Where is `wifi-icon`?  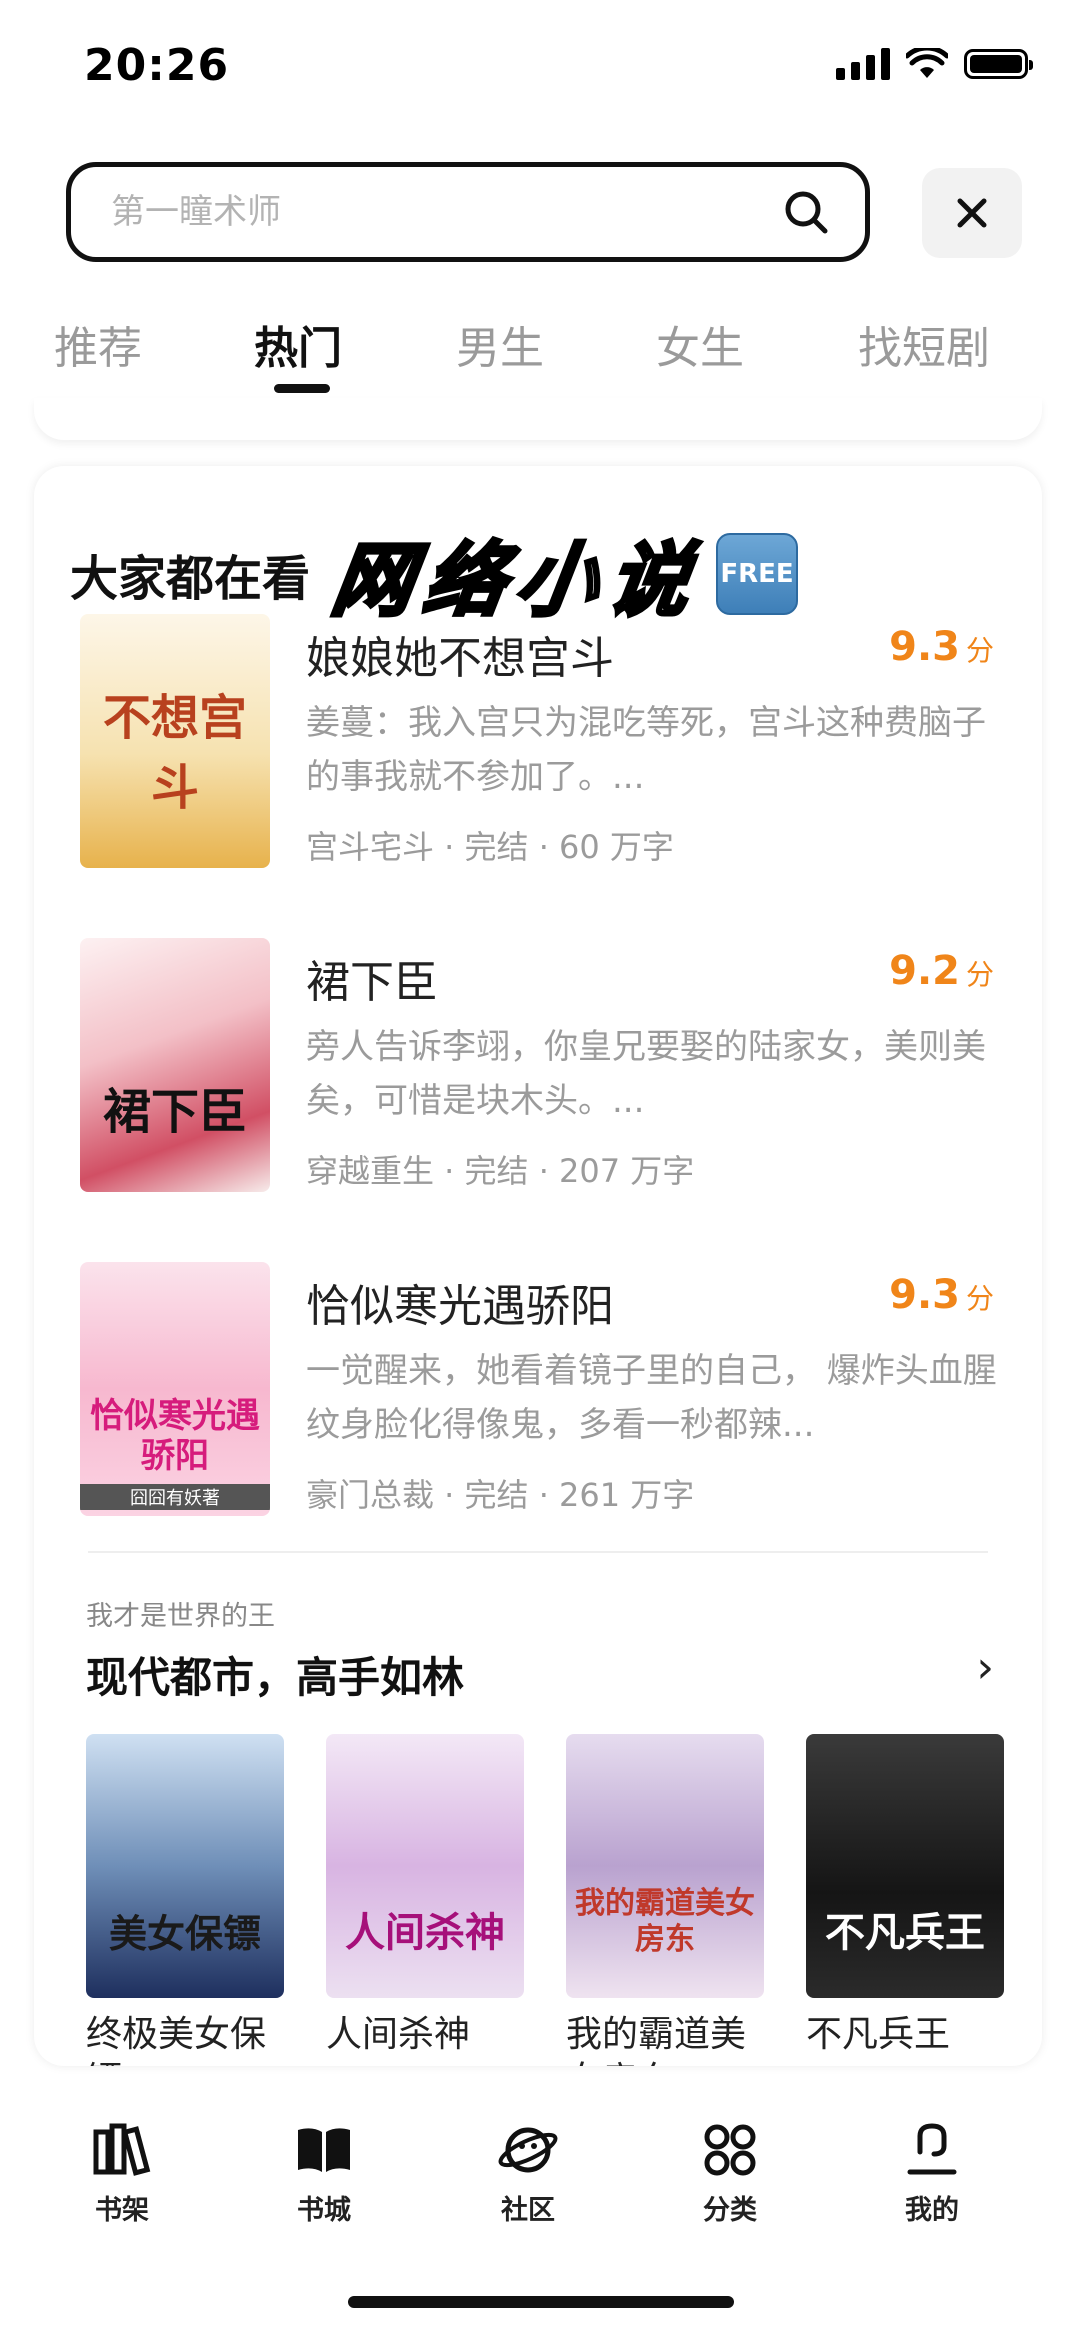 wifi-icon is located at coordinates (927, 63).